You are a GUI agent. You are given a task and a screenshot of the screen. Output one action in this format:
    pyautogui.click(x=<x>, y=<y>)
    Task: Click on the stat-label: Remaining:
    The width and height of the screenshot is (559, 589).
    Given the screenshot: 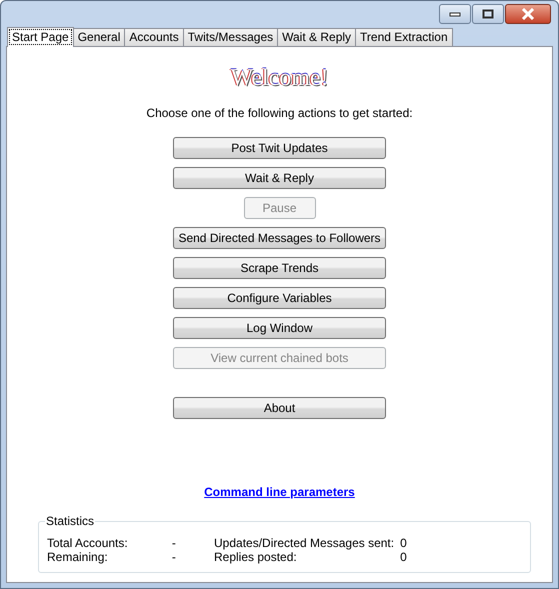 What is the action you would take?
    pyautogui.click(x=78, y=557)
    